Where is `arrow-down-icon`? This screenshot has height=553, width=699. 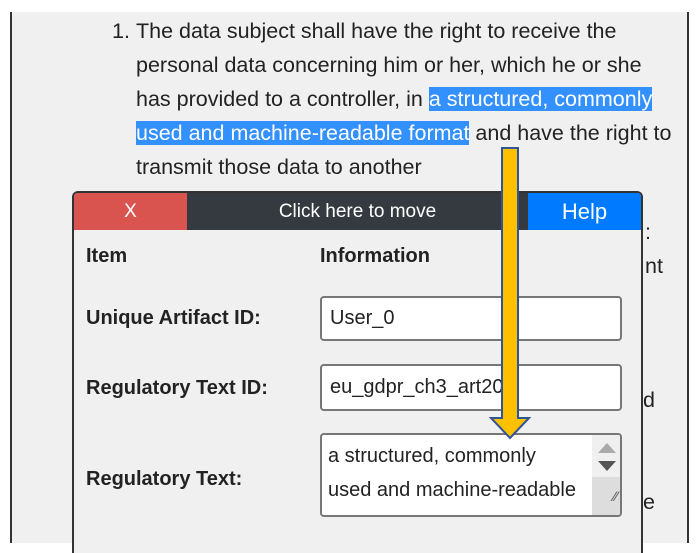 arrow-down-icon is located at coordinates (510, 293).